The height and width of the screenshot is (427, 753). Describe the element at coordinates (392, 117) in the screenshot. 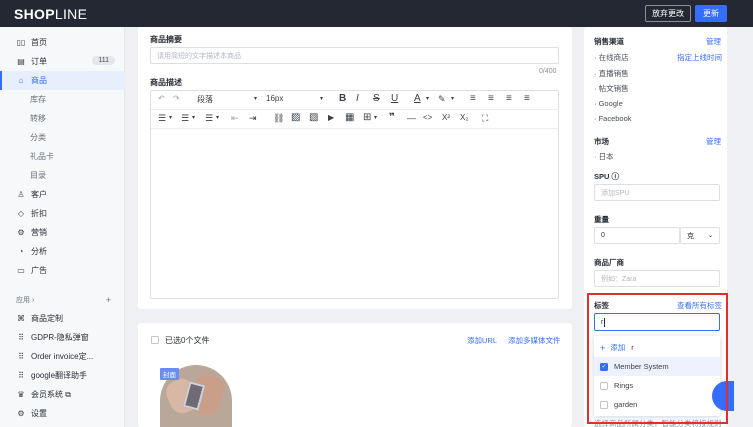

I see `quote-icon: ❞` at that location.